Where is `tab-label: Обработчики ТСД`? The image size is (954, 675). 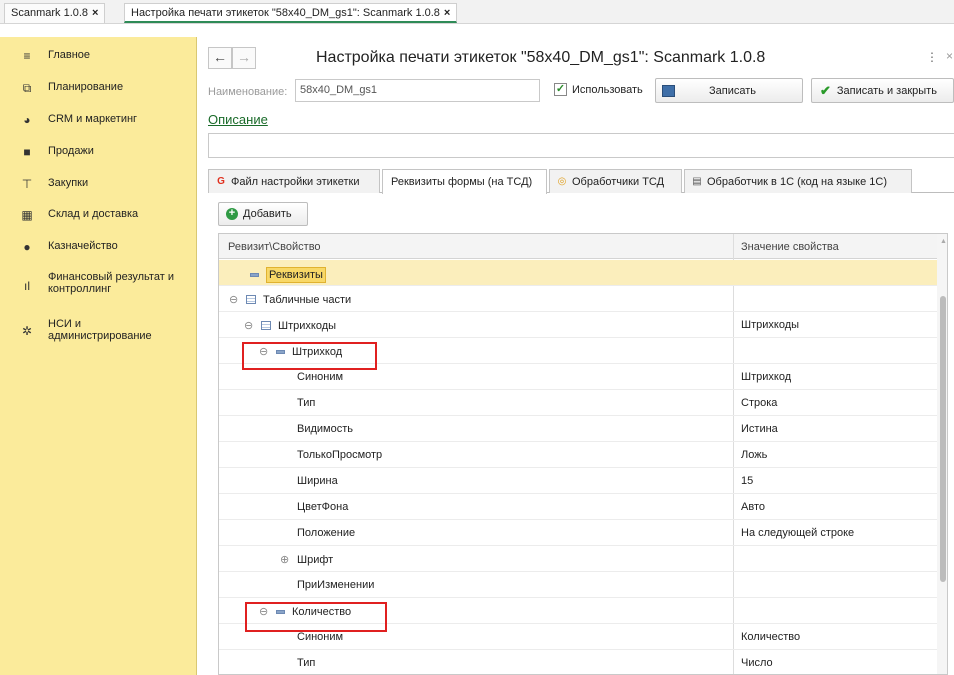 tab-label: Обработчики ТСД is located at coordinates (618, 181).